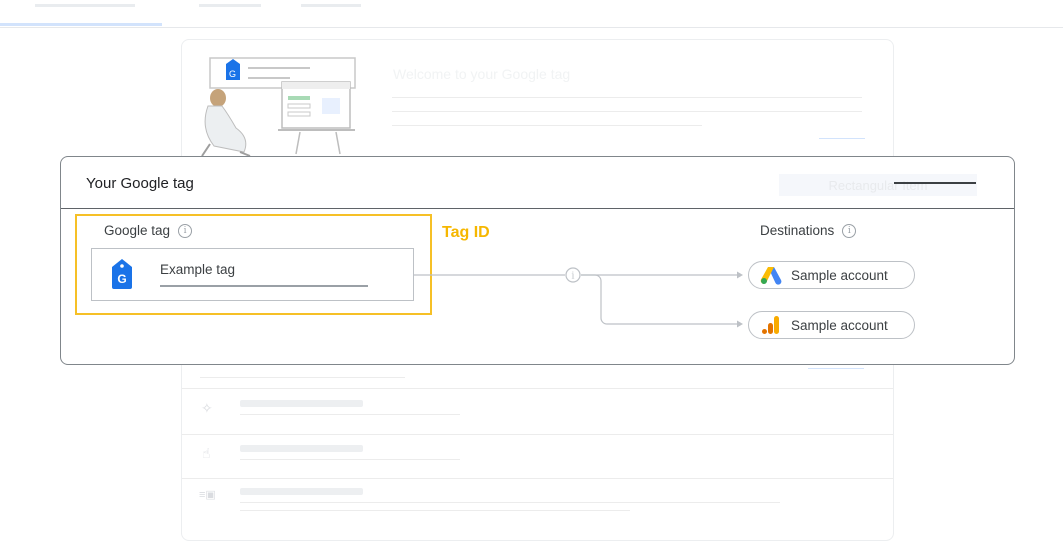 This screenshot has height=541, width=1063. I want to click on sparkle-icon: ✧, so click(207, 408).